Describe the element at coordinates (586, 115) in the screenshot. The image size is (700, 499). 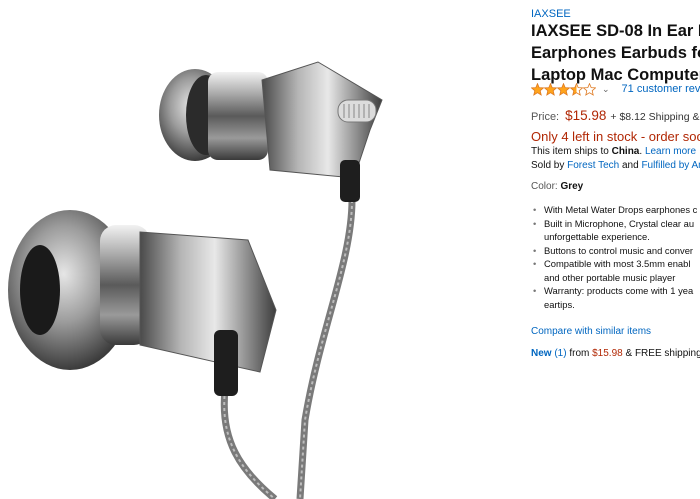
I see `price-amount: $15.98` at that location.